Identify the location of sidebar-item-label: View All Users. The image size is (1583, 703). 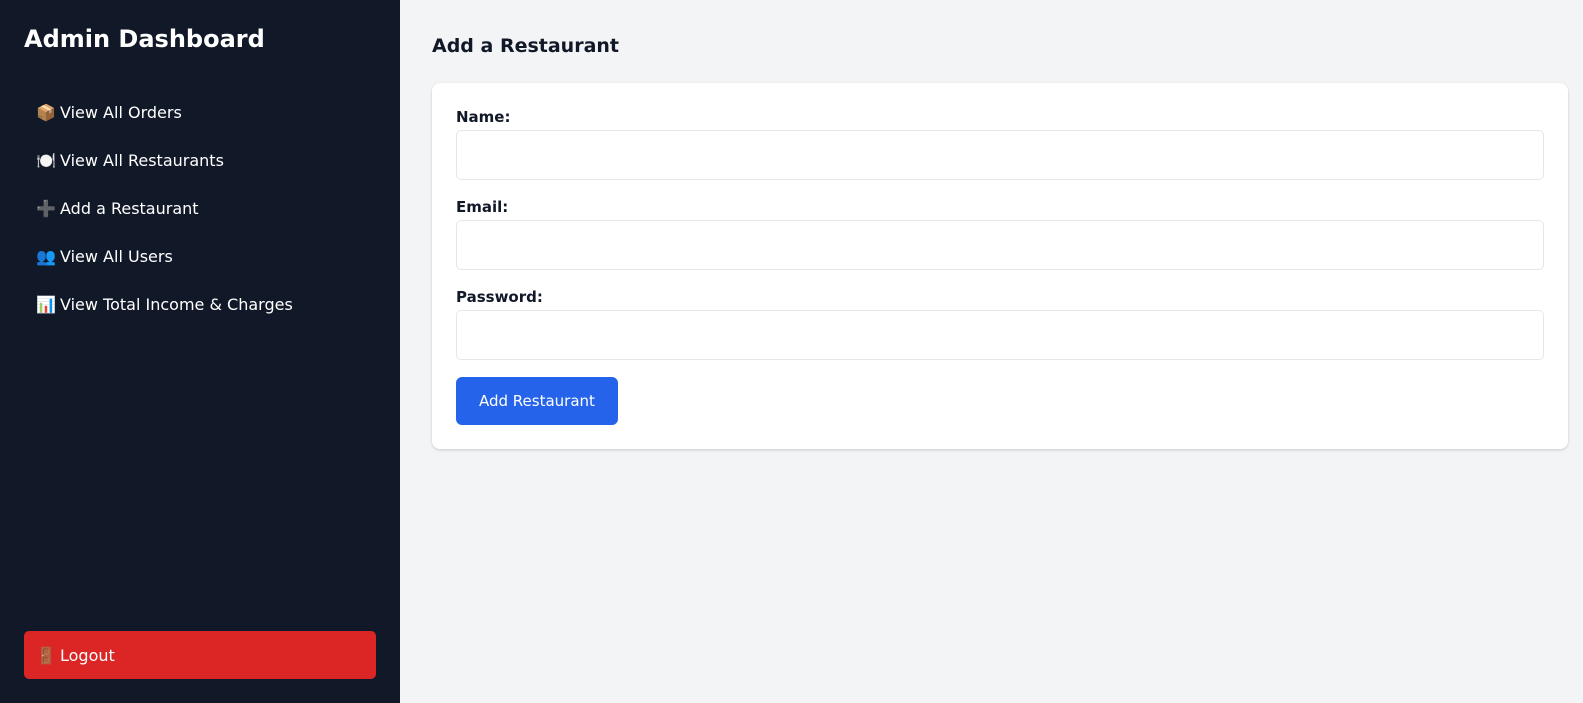
(116, 256).